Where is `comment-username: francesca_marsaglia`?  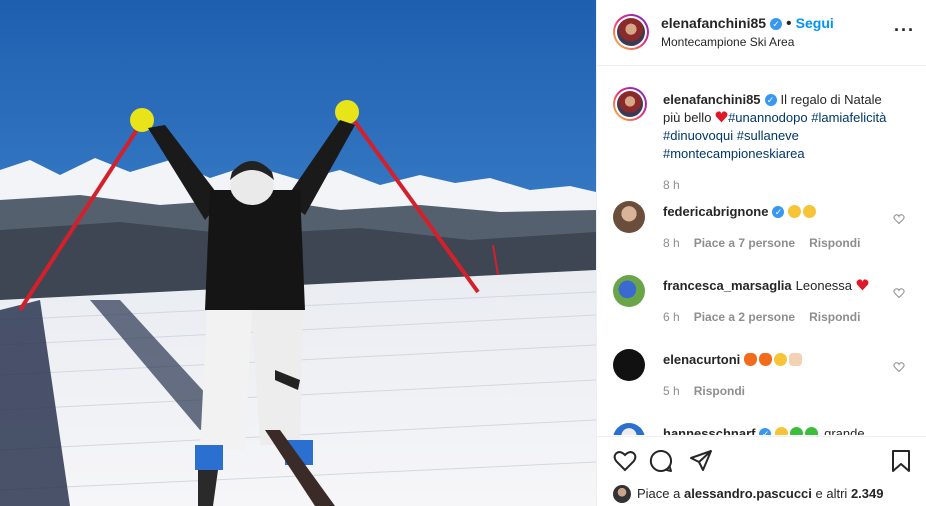
comment-username: francesca_marsaglia is located at coordinates (727, 285).